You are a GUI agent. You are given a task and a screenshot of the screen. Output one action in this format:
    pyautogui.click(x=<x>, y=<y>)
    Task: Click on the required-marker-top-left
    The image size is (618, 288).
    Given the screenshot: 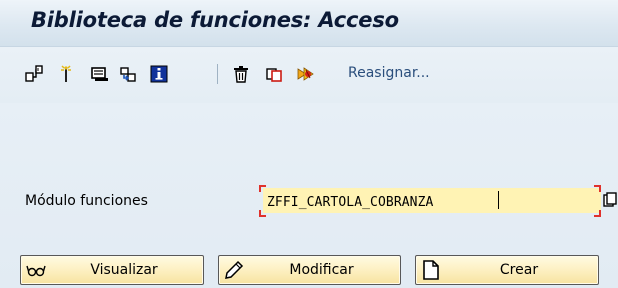 What is the action you would take?
    pyautogui.click(x=262, y=188)
    